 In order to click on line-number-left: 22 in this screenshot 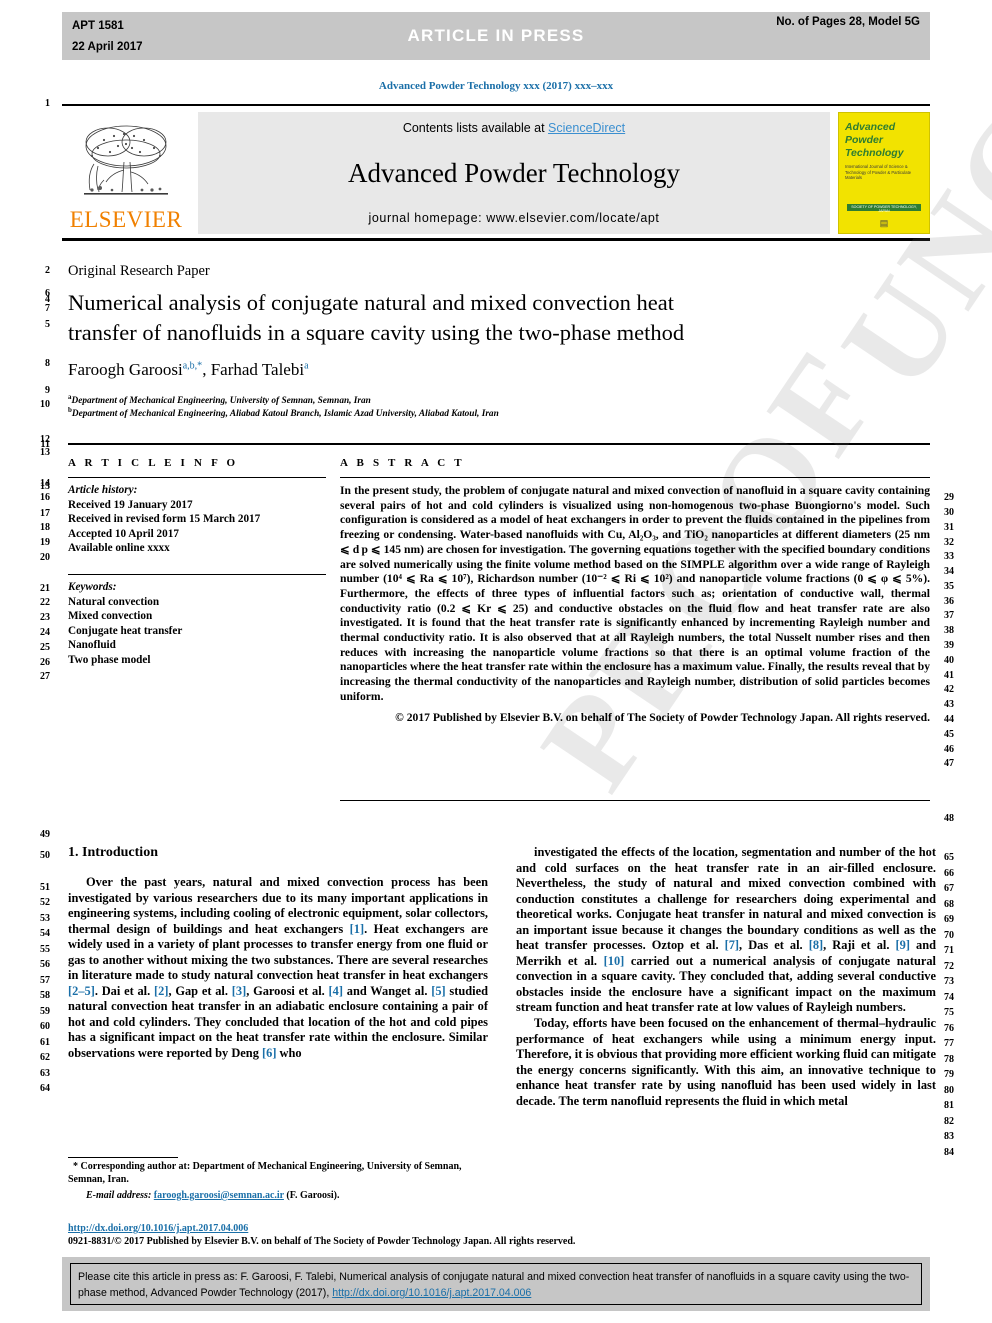, I will do `click(45, 602)`.